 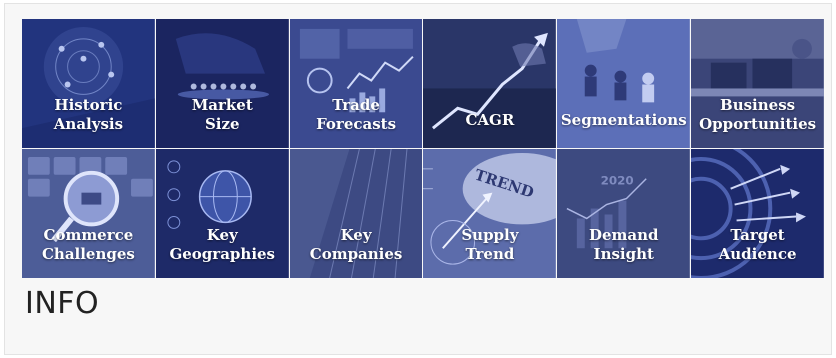 What do you see at coordinates (624, 214) in the screenshot?
I see `tile-demand-insight: 2020 Demand Insight` at bounding box center [624, 214].